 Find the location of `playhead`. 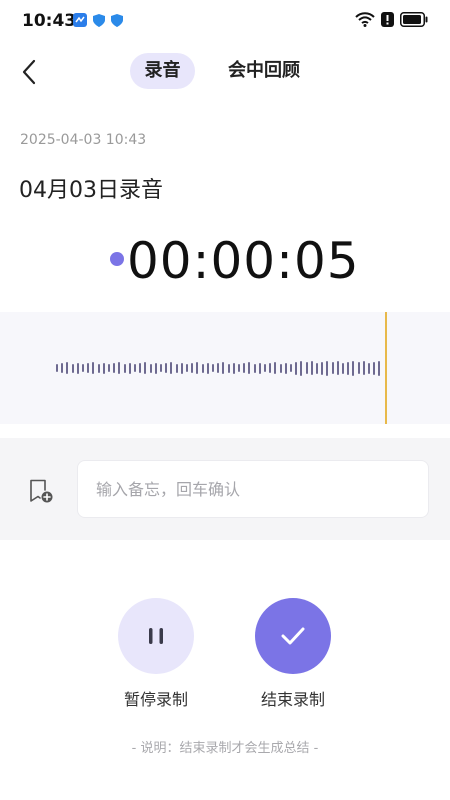

playhead is located at coordinates (386, 368).